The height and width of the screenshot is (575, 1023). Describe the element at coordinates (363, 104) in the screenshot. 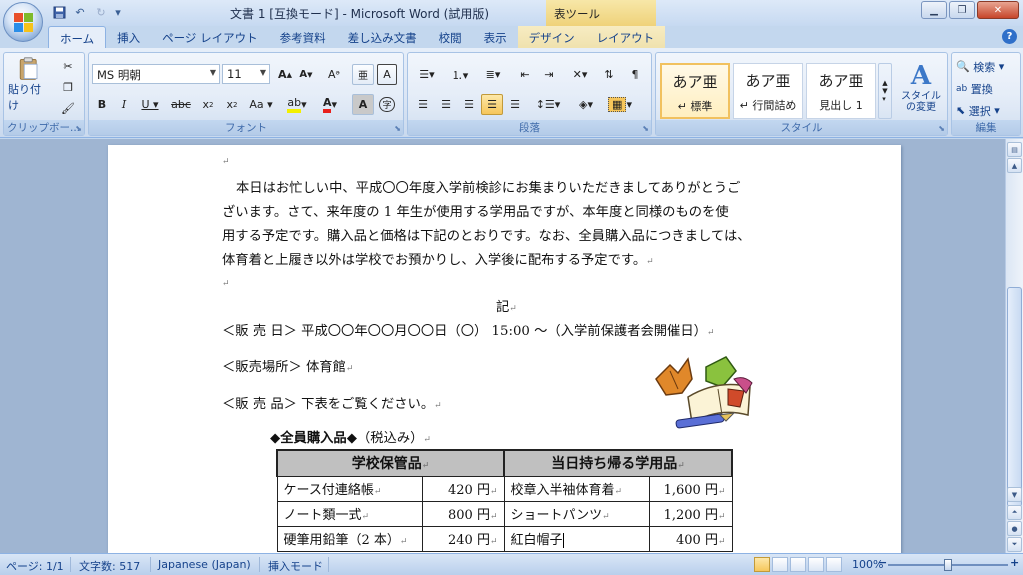

I see `character-shading-icon: A` at that location.